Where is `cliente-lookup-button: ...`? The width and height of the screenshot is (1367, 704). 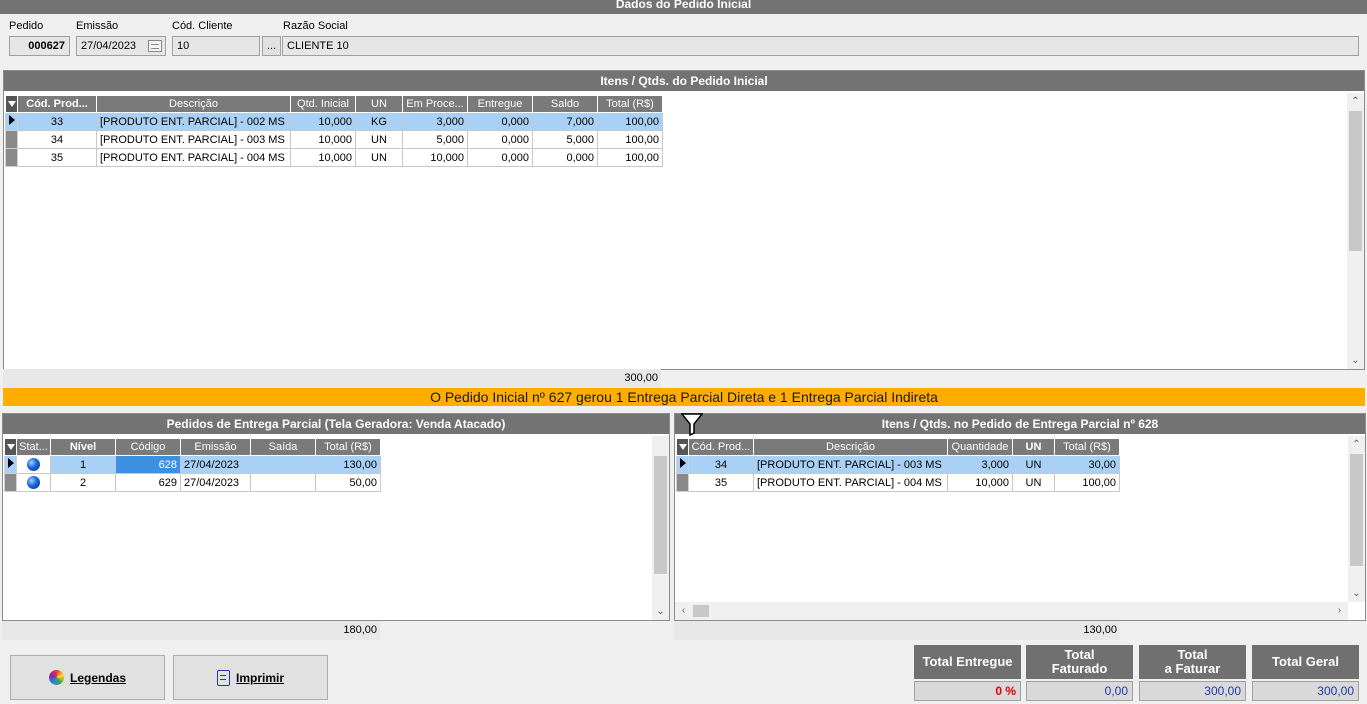 cliente-lookup-button: ... is located at coordinates (271, 46).